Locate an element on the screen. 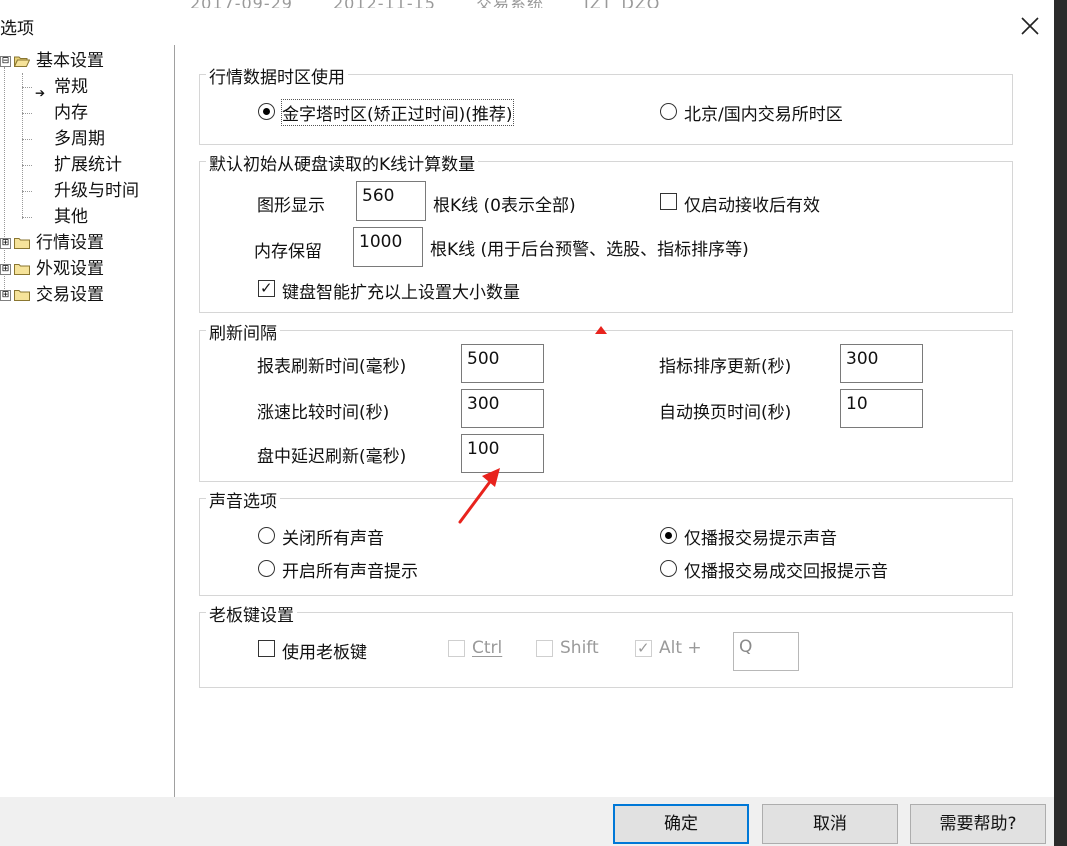 The width and height of the screenshot is (1067, 846). checkbox-label: 仅启动接收后有效 is located at coordinates (752, 203).